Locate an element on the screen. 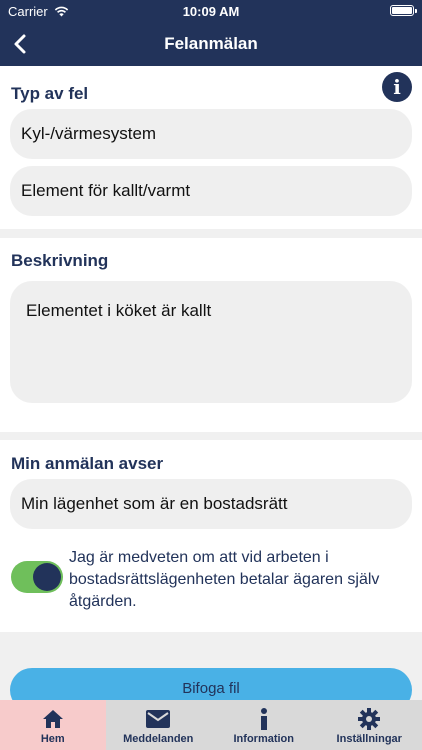 Image resolution: width=422 pixels, height=750 pixels. tab-home: Hem is located at coordinates (53, 725).